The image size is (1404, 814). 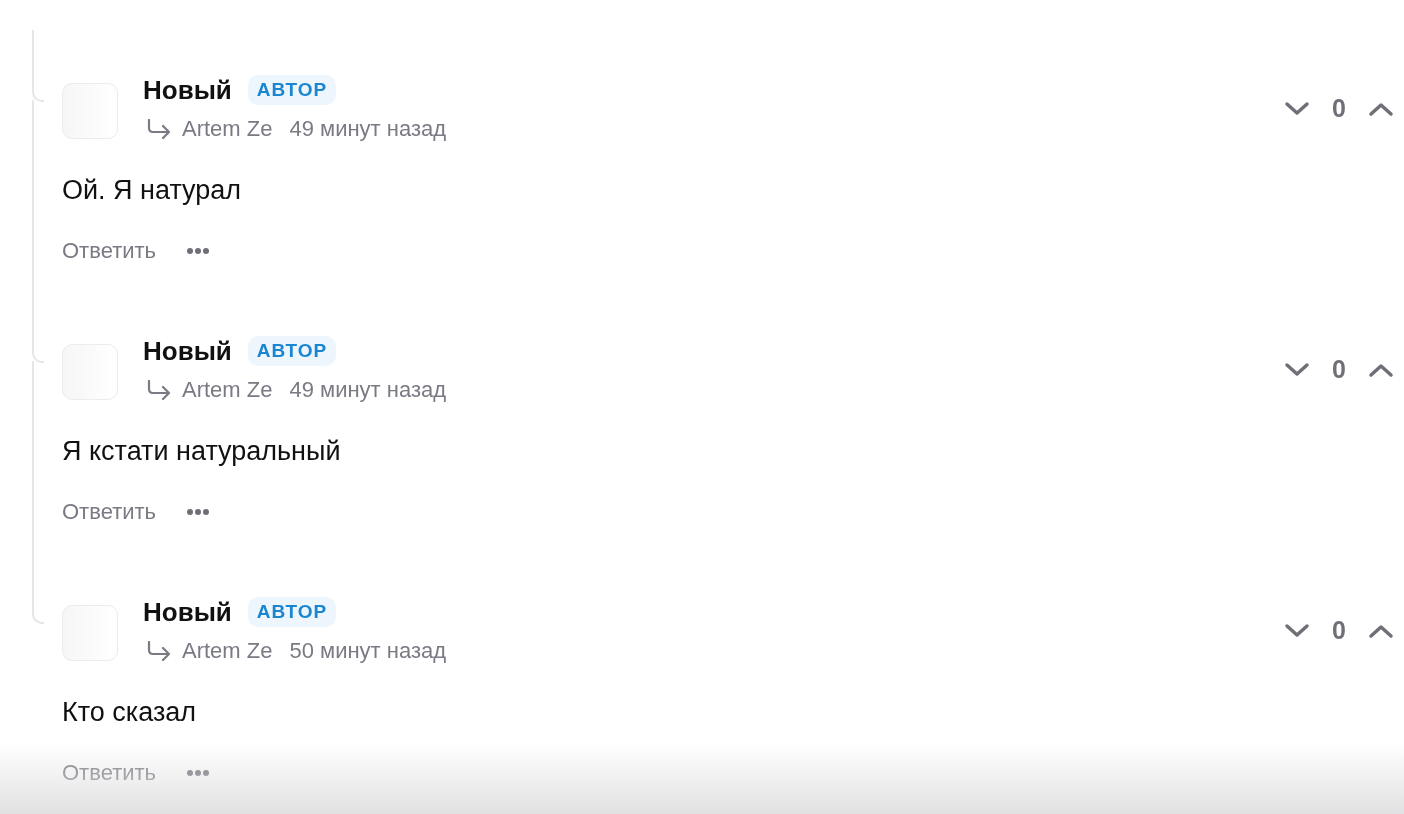 I want to click on comment-text: Ой. Я натурал, so click(x=152, y=190).